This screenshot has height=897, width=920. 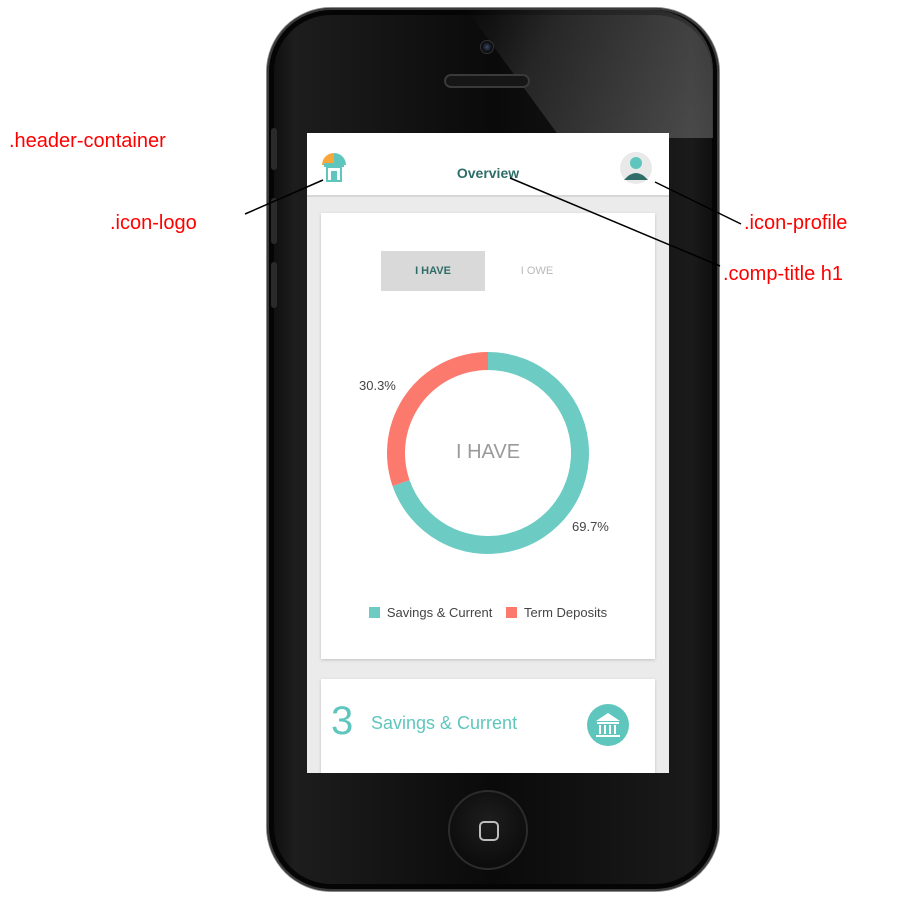 I want to click on legend-item-term-deposits: Term Deposits, so click(x=556, y=612).